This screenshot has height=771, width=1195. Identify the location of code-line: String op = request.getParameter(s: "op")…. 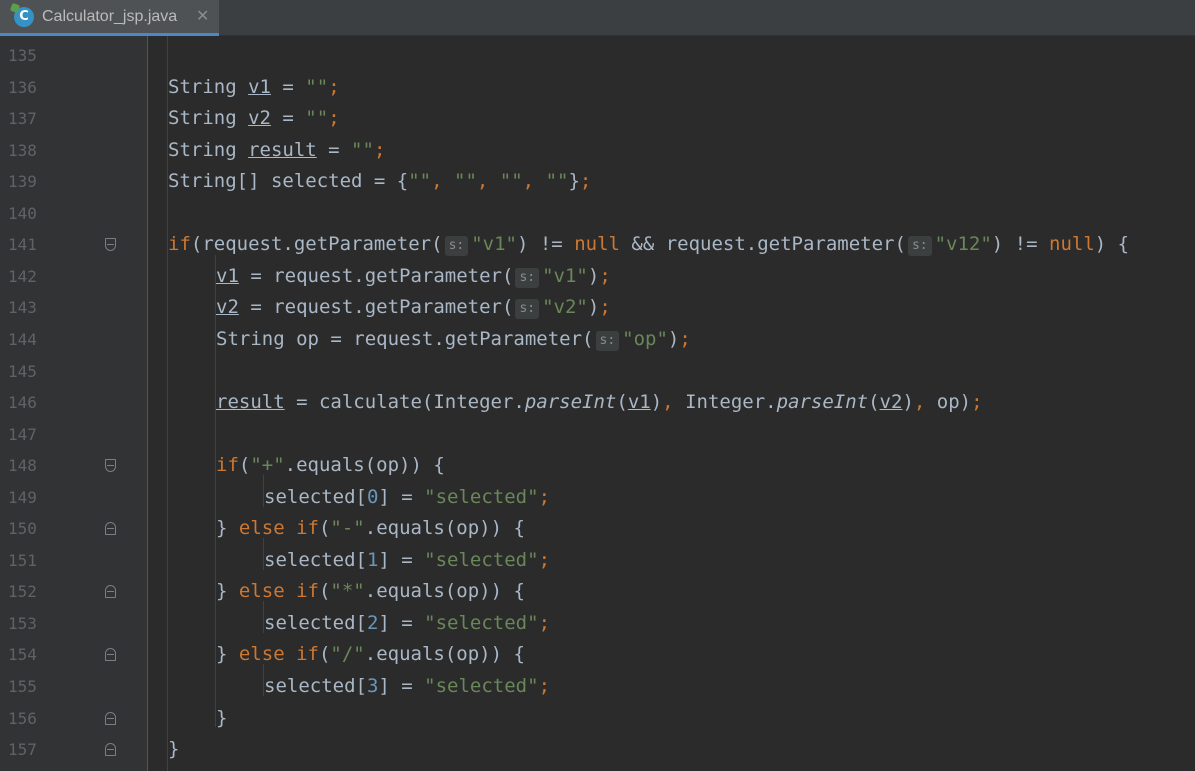
(453, 339).